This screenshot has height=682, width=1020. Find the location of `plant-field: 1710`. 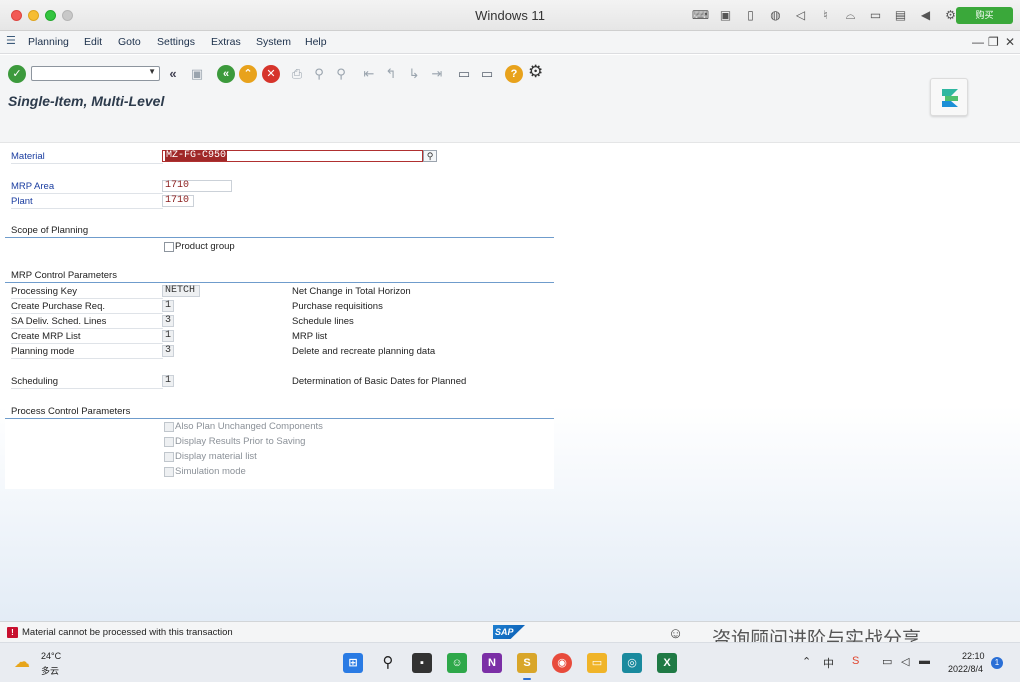

plant-field: 1710 is located at coordinates (178, 201).